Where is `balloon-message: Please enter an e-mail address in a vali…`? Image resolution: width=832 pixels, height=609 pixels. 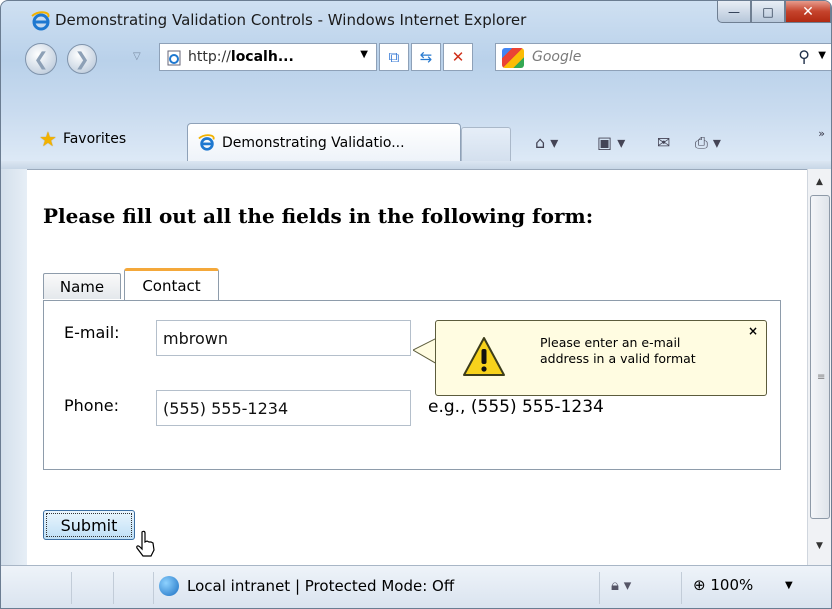 balloon-message: Please enter an e-mail address in a vali… is located at coordinates (618, 350).